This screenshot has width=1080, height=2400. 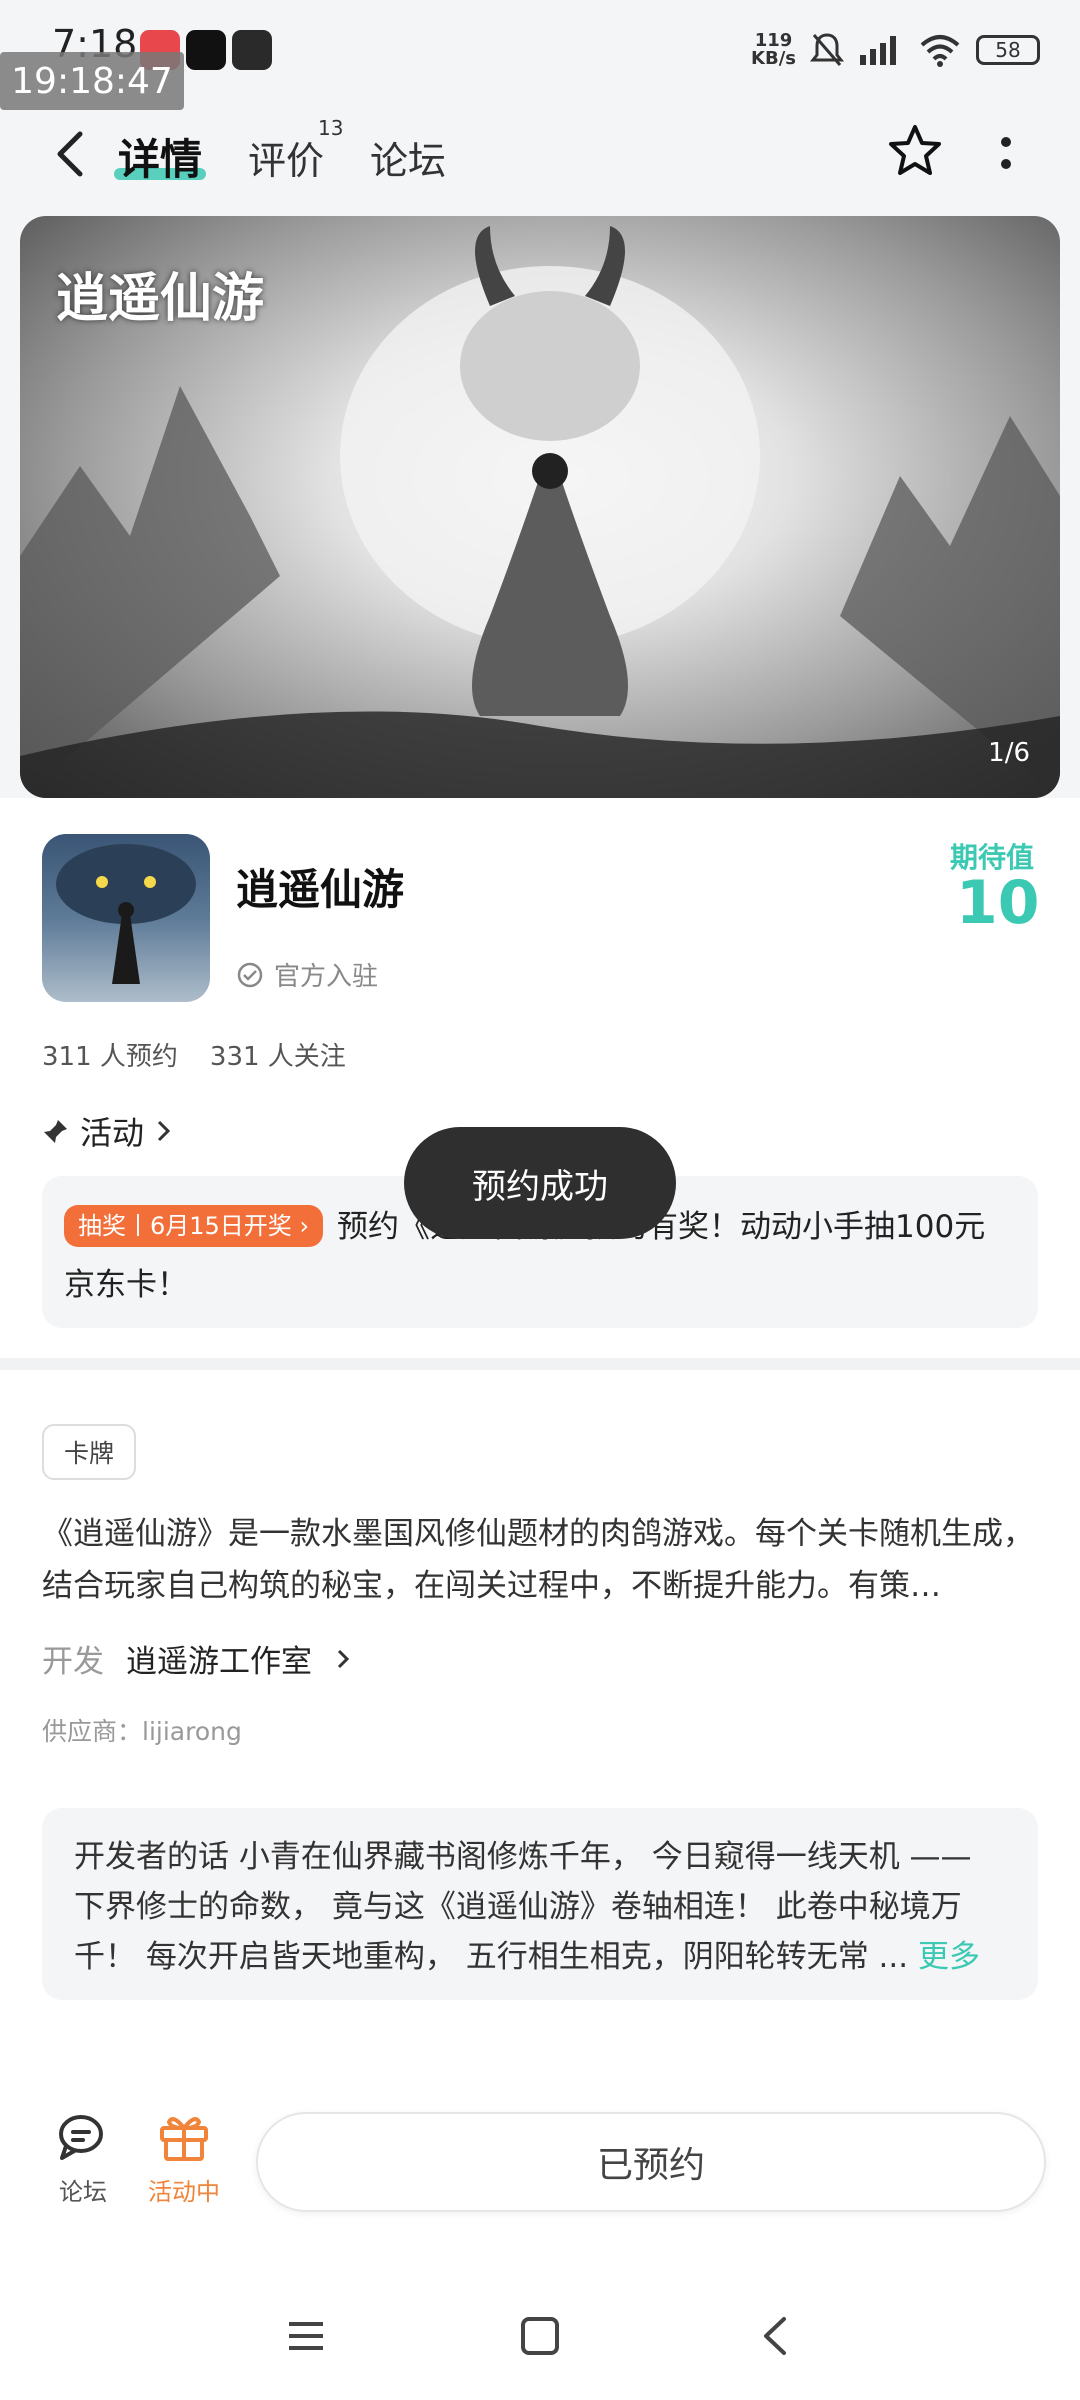 I want to click on expectation-value: 10, so click(x=998, y=903).